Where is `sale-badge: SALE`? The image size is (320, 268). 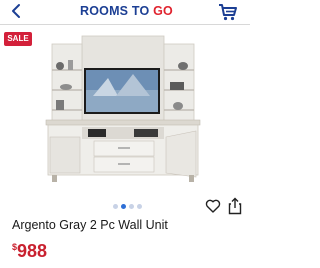
sale-badge: SALE is located at coordinates (18, 39).